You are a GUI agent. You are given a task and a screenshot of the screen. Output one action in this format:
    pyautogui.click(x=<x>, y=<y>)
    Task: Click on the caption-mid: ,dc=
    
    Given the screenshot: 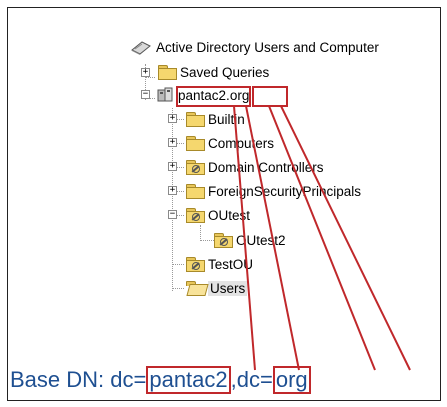 What is the action you would take?
    pyautogui.click(x=251, y=379)
    